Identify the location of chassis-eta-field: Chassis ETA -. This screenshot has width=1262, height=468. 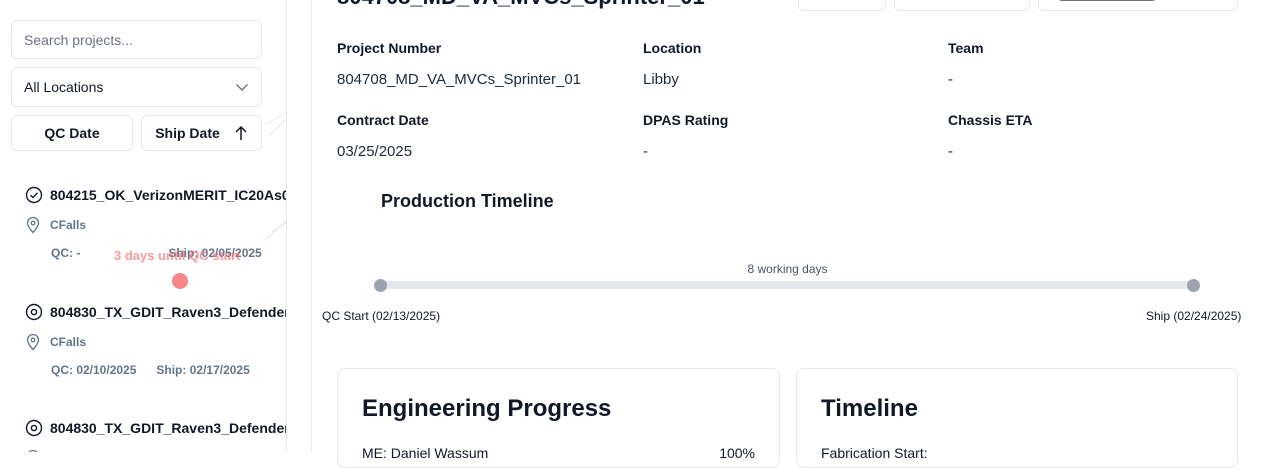
(1098, 136).